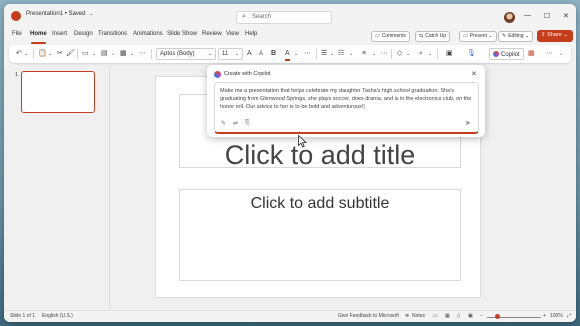 The image size is (580, 326). I want to click on more-font-options-icon: ⋯, so click(307, 54).